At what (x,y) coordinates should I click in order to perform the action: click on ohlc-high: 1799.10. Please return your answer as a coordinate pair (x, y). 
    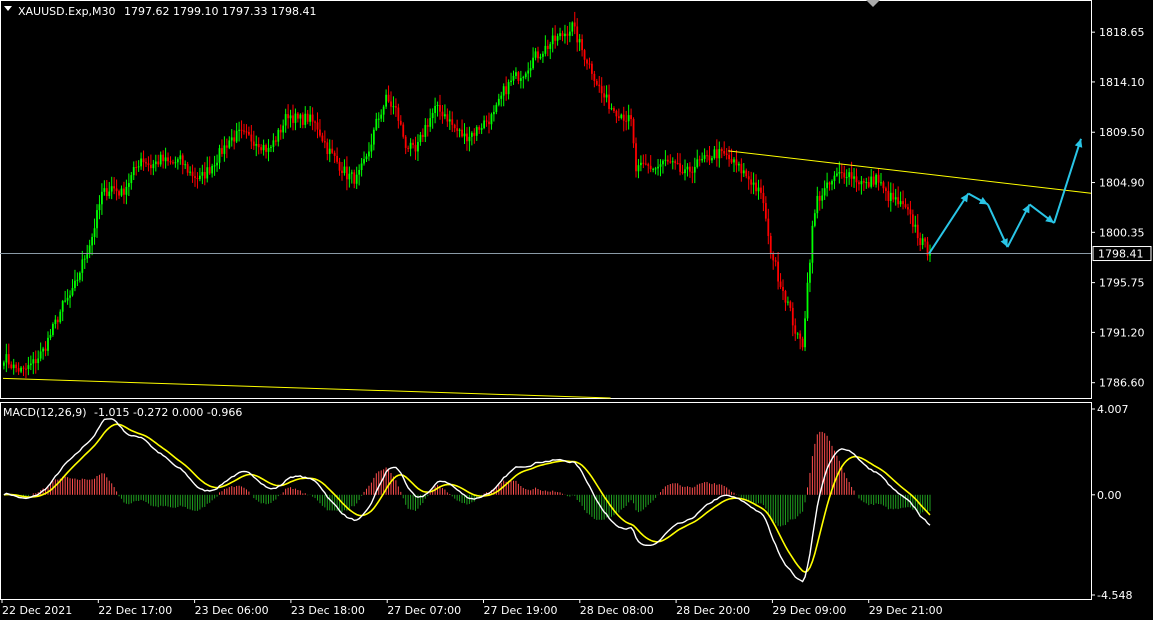
    Looking at the image, I should click on (196, 11).